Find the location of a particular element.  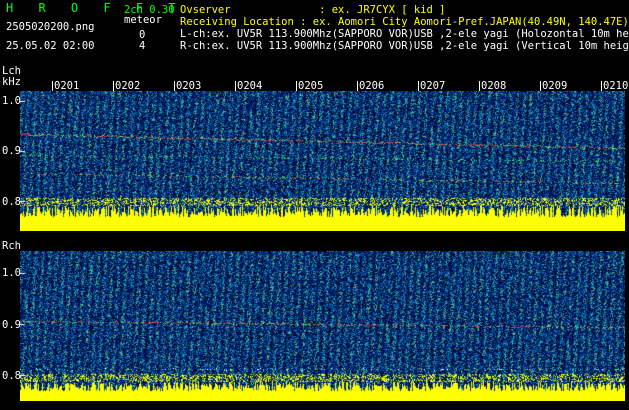

lch-freq-tick-1.0: 1.0 is located at coordinates (11, 101).